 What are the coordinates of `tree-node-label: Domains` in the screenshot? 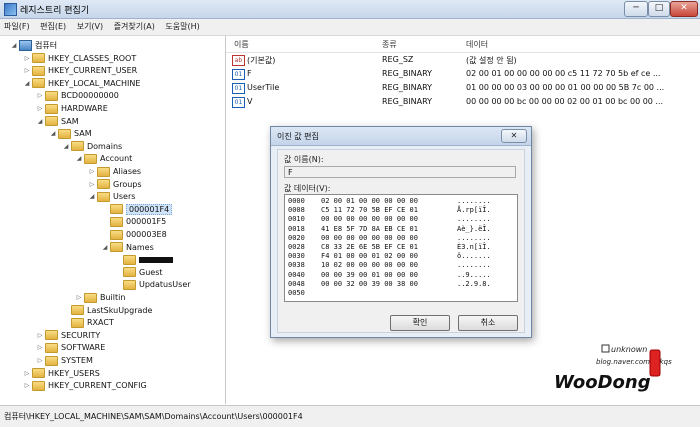 It's located at (105, 146).